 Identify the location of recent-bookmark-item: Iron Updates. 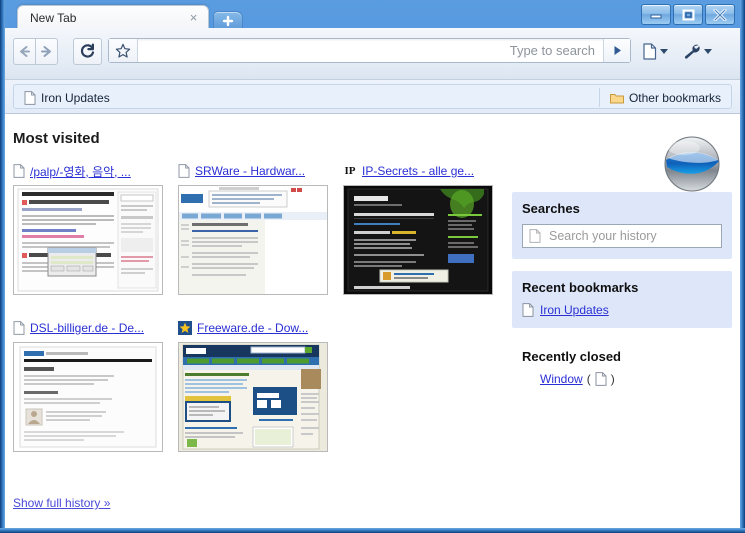
(622, 310).